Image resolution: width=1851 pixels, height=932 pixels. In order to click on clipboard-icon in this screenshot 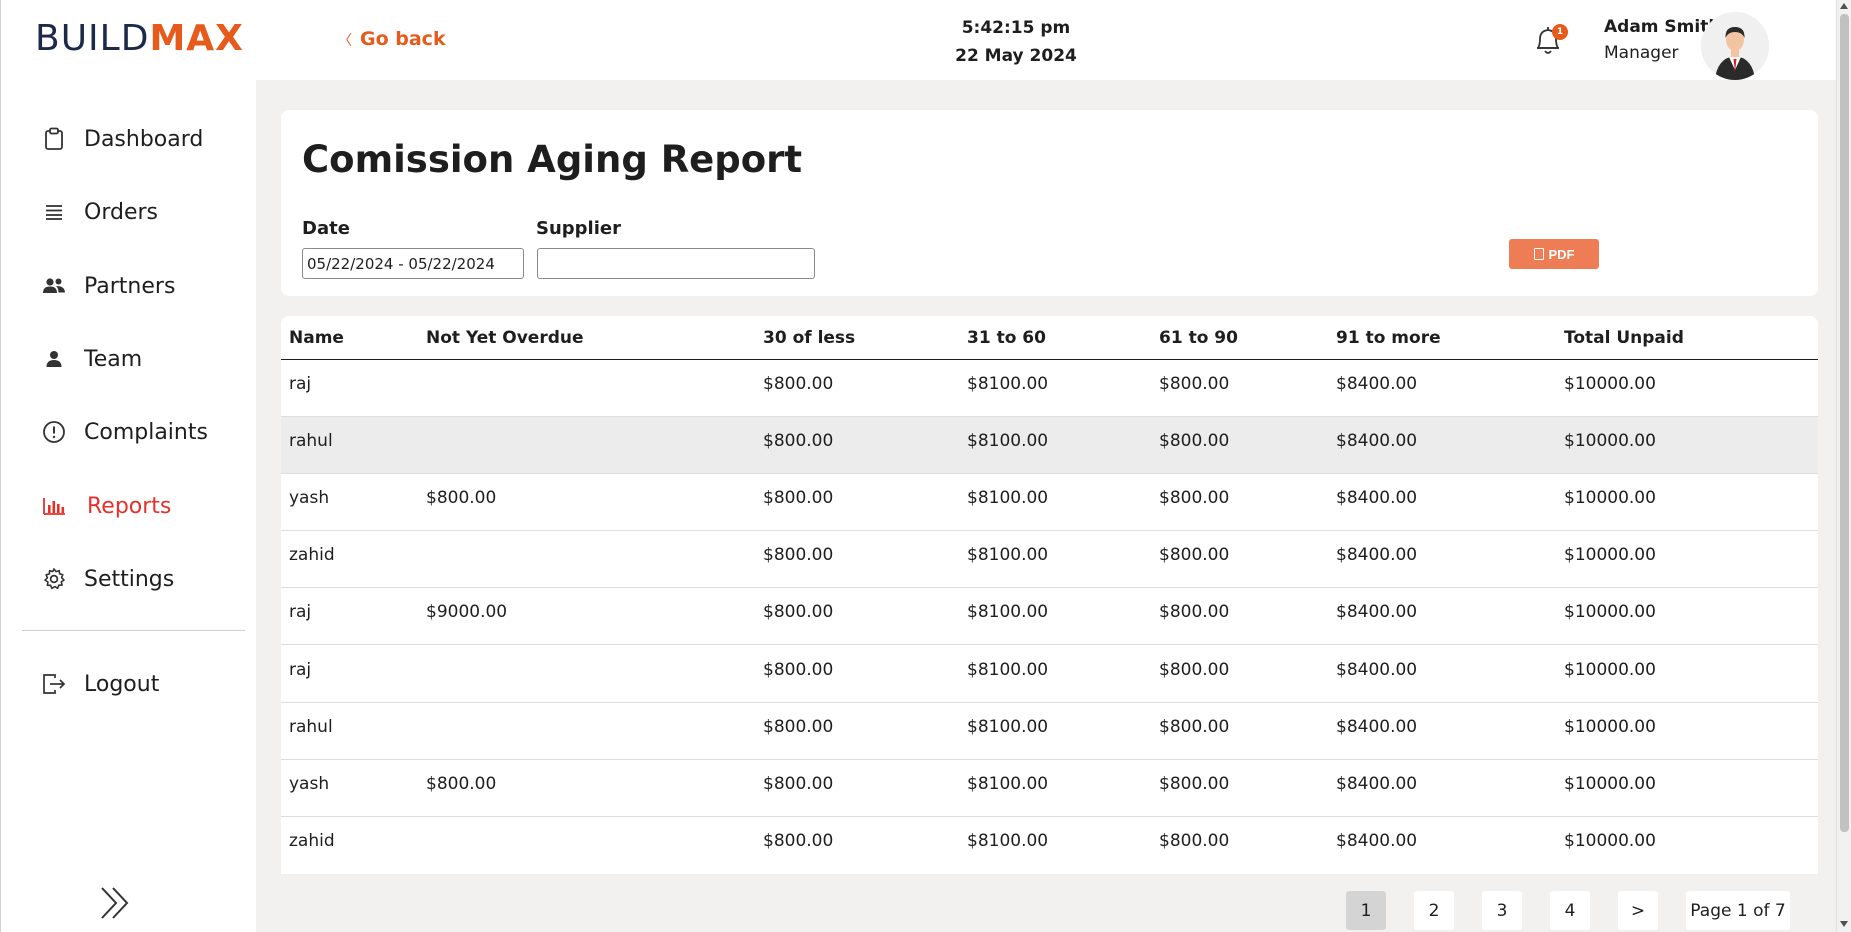, I will do `click(54, 139)`.